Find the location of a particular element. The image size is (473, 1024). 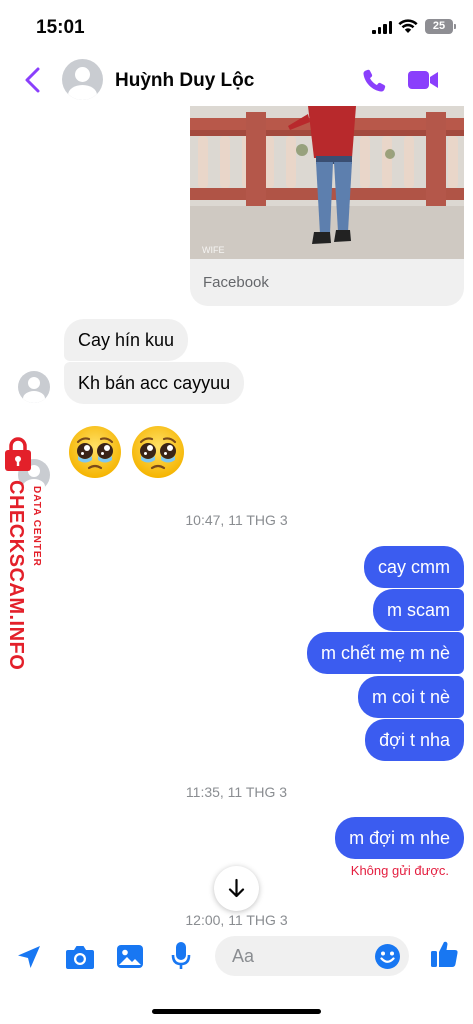

home-indicator is located at coordinates (236, 1011).